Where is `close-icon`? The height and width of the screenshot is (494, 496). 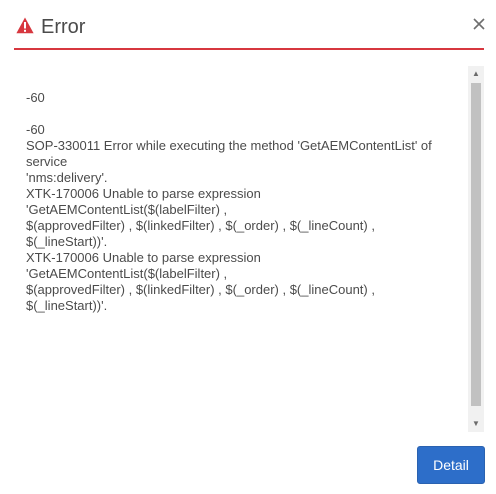 close-icon is located at coordinates (479, 24).